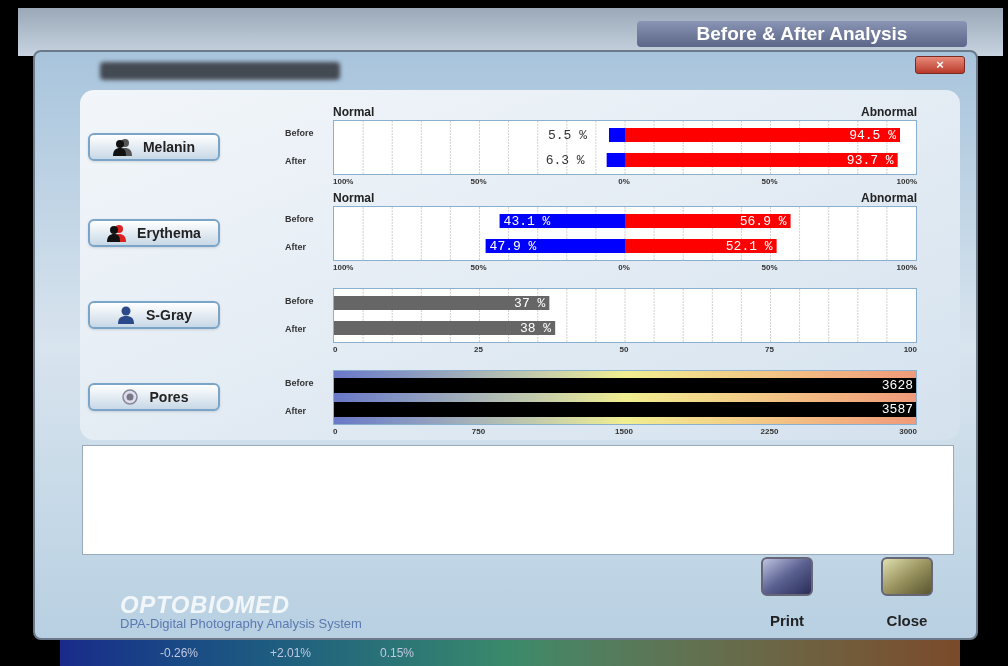 The height and width of the screenshot is (666, 1008). What do you see at coordinates (154, 315) in the screenshot?
I see `analysis-button: S-Gray` at bounding box center [154, 315].